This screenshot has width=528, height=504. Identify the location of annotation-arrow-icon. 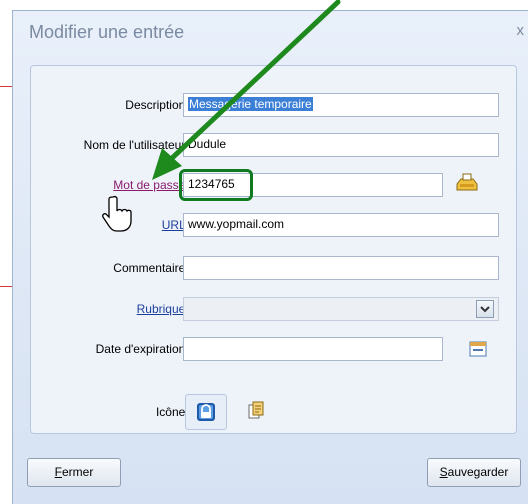
(246, 90).